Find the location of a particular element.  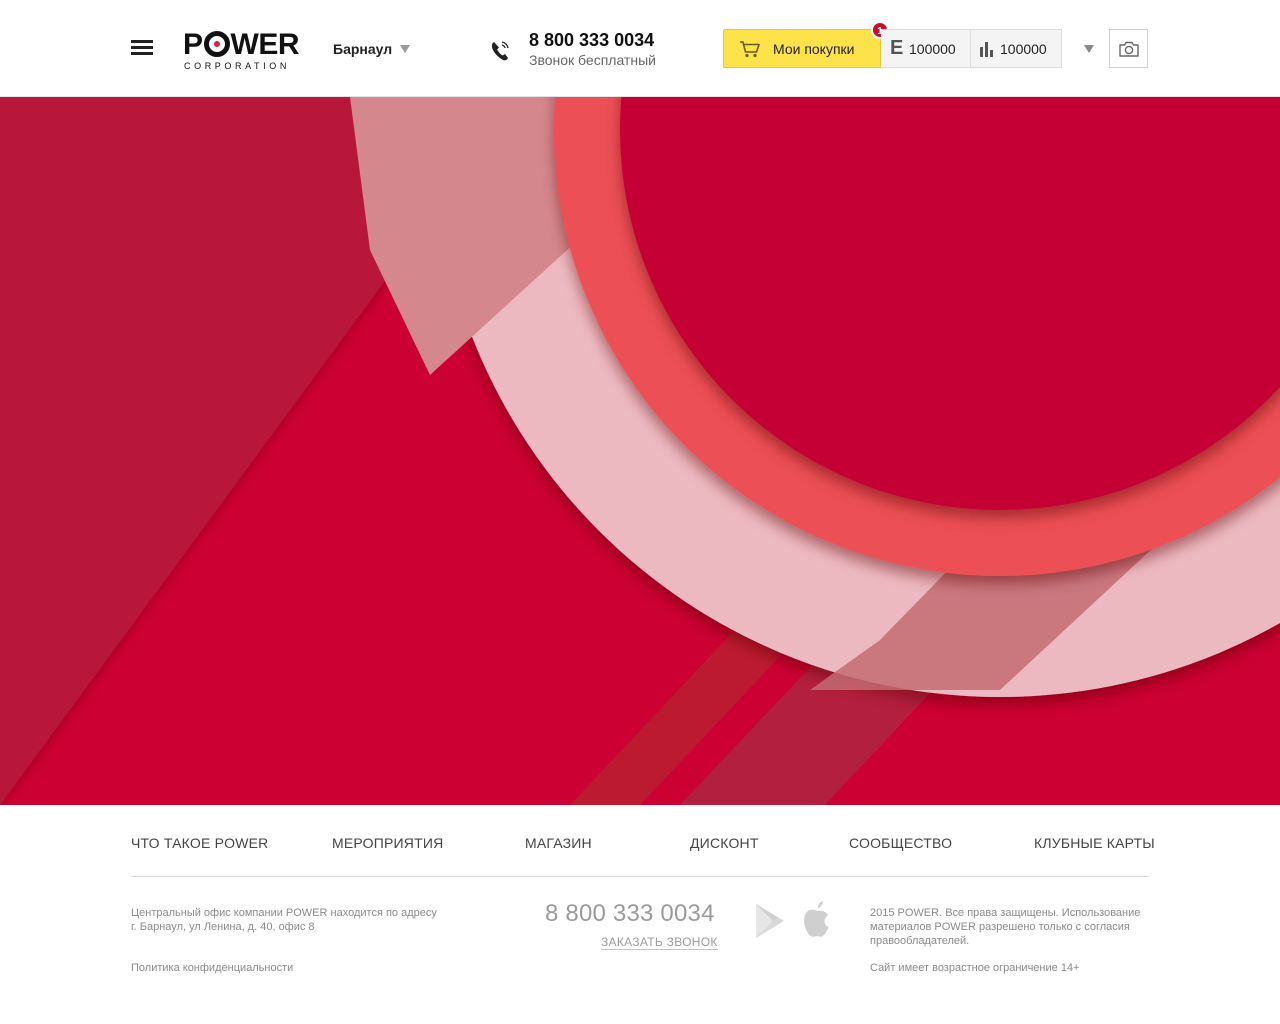

logo: P WER CORPORATION is located at coordinates (243, 50).